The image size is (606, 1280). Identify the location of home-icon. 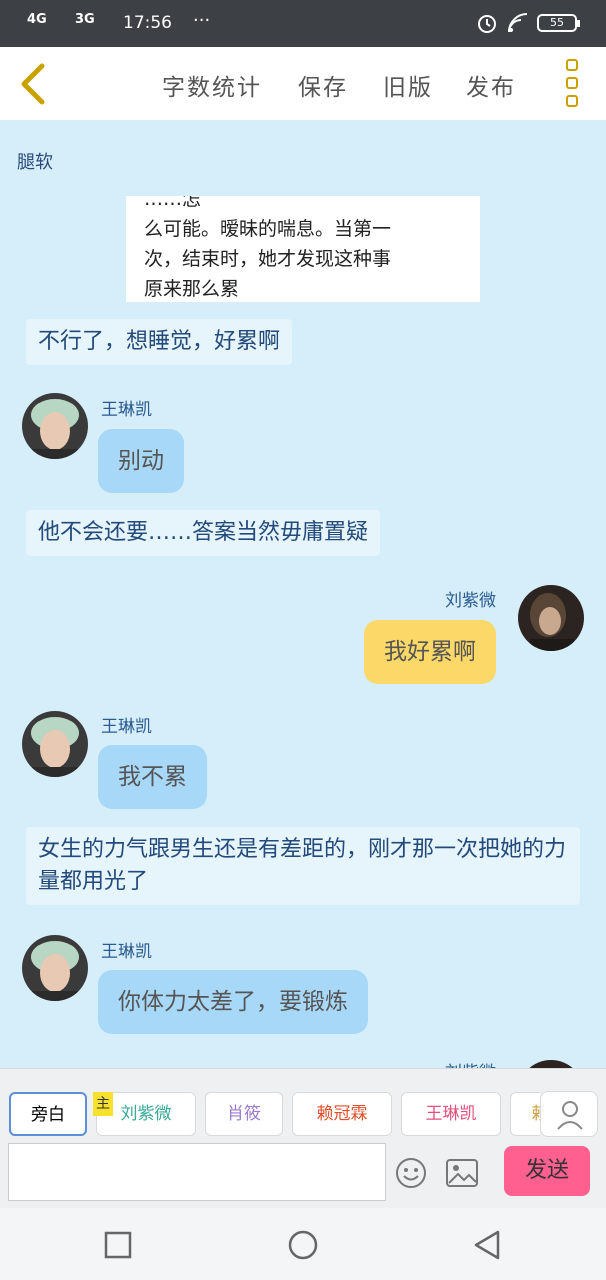
(303, 1245).